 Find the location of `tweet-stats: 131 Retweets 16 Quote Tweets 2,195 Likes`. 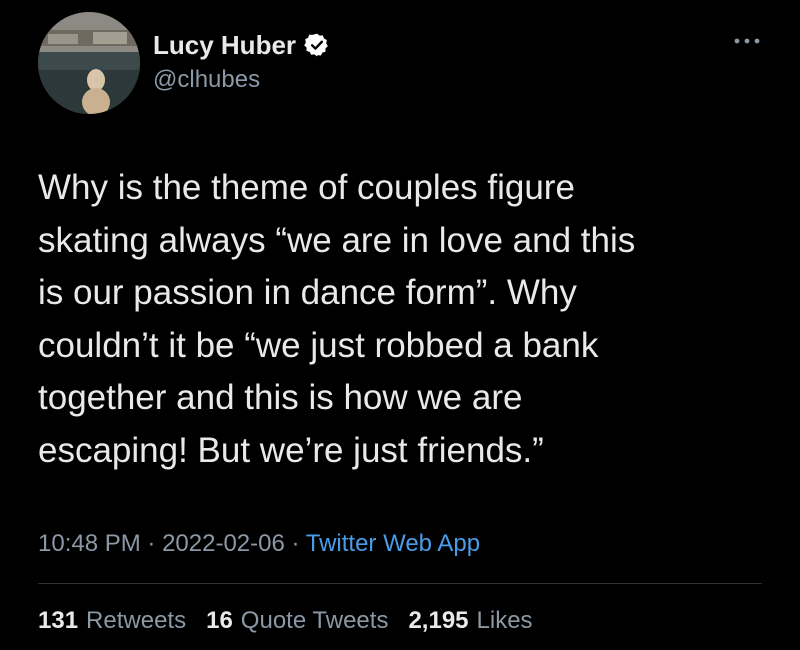

tweet-stats: 131 Retweets 16 Quote Tweets 2,195 Likes is located at coordinates (285, 621).